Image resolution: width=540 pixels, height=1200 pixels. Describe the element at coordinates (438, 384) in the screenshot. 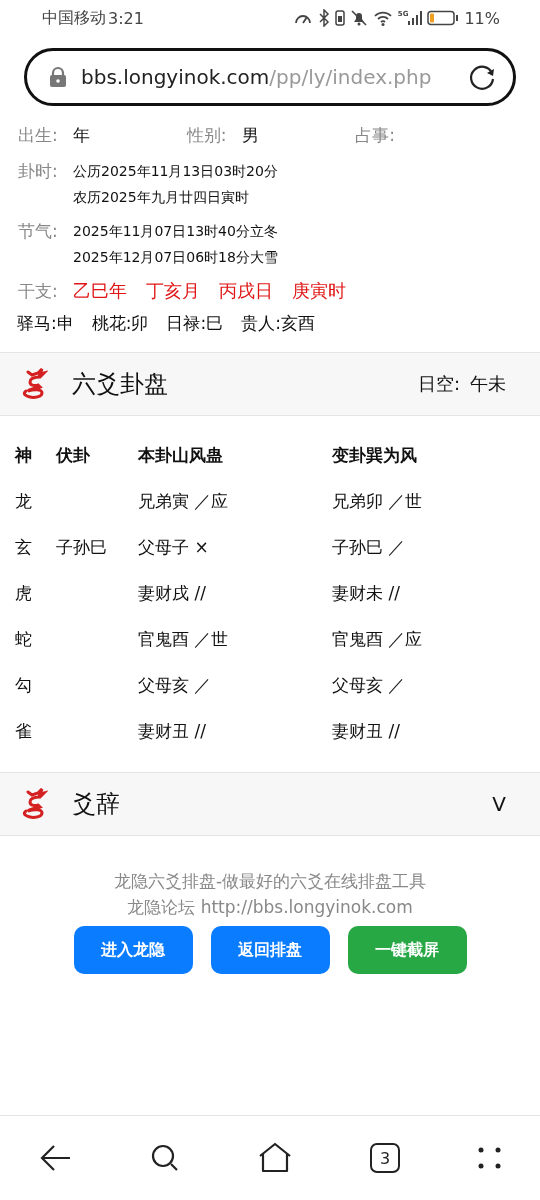

I see `void-label: 日空:` at that location.